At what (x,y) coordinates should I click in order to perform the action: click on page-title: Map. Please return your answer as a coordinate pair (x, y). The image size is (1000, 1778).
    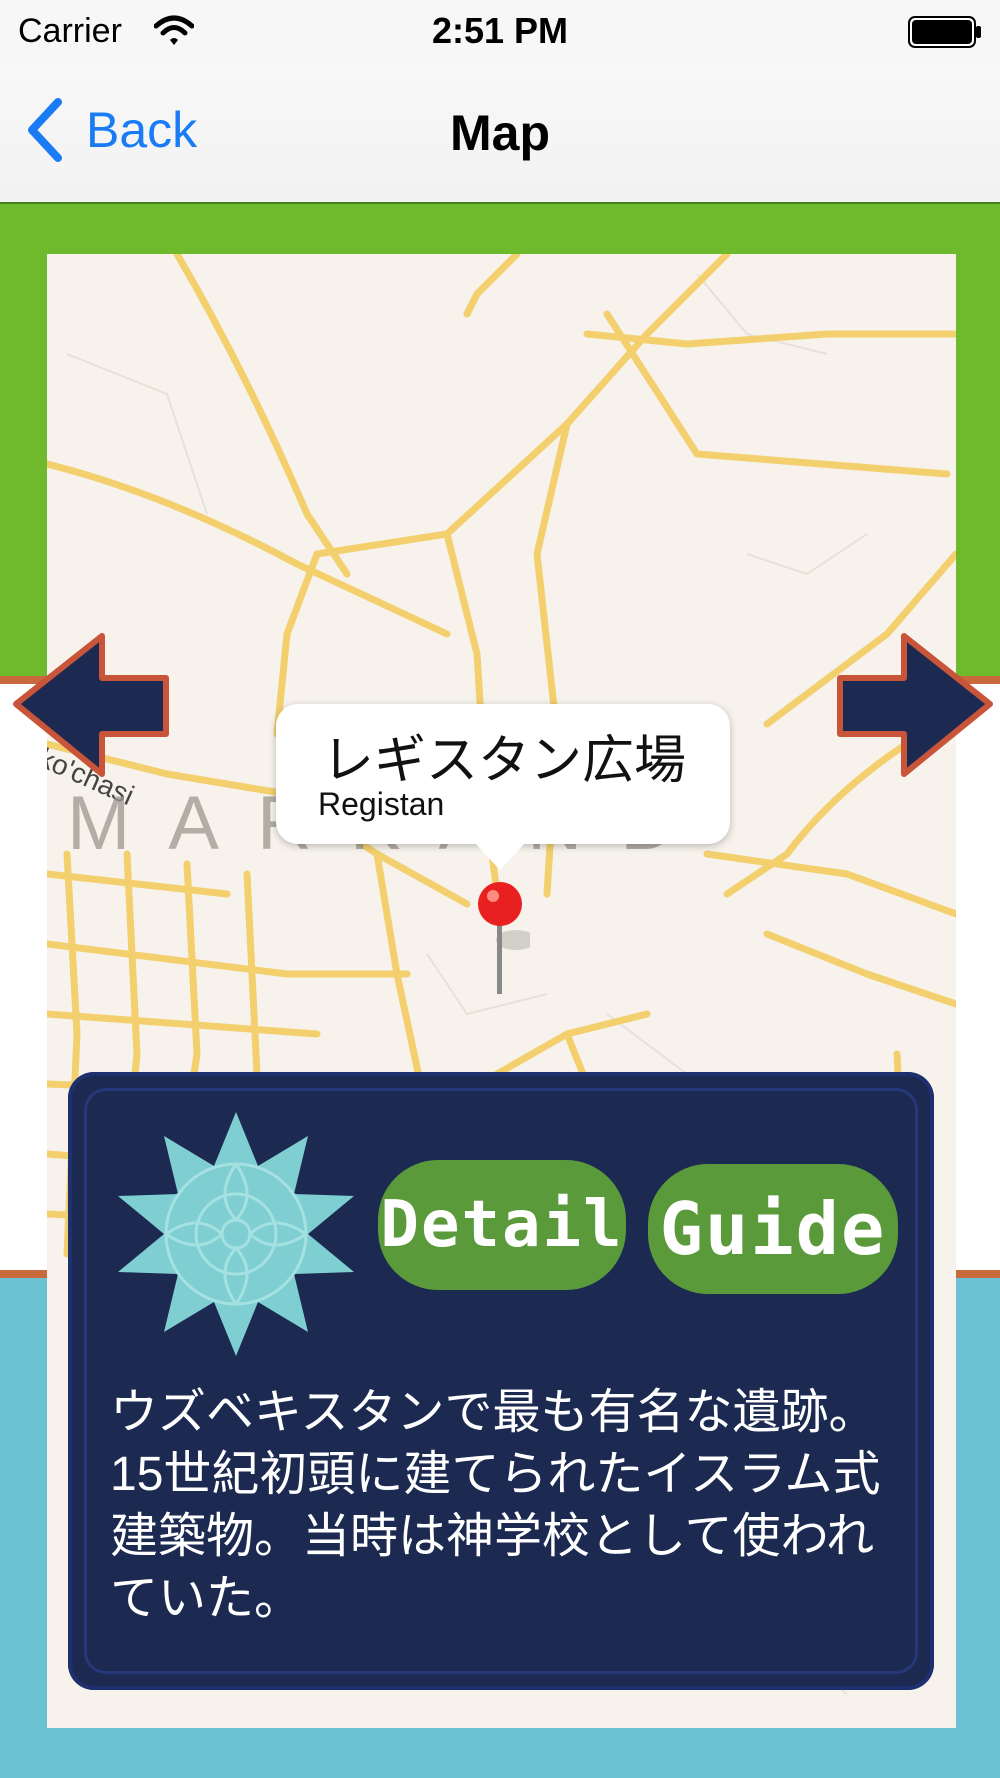
    Looking at the image, I should click on (500, 133).